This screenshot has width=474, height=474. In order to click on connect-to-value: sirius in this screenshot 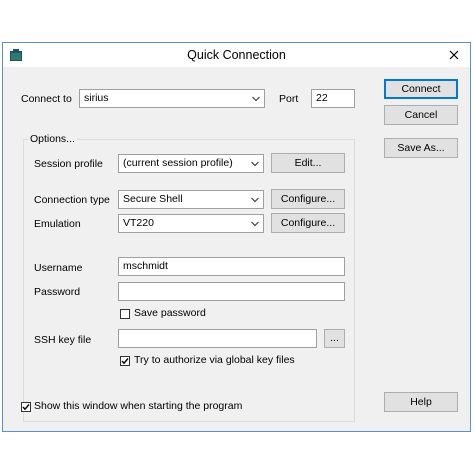, I will do `click(96, 98)`.